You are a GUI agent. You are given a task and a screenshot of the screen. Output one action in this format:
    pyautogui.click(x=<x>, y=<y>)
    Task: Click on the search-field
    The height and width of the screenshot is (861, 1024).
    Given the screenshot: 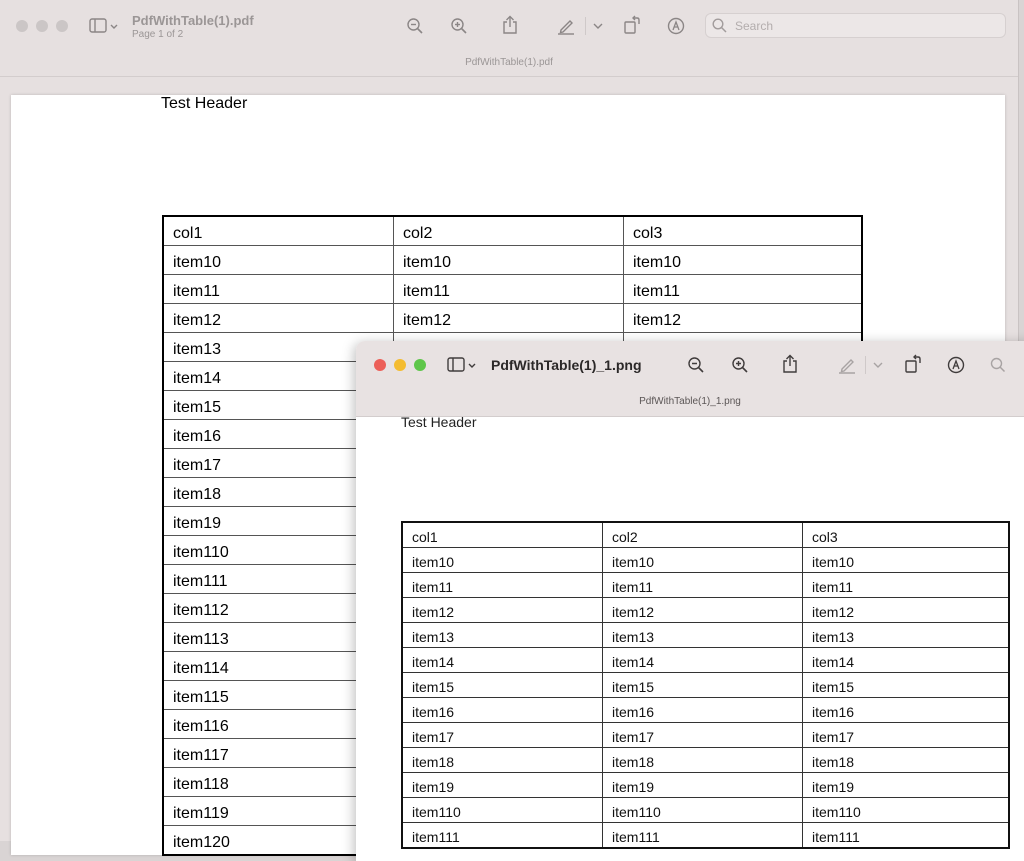 What is the action you would take?
    pyautogui.click(x=855, y=25)
    